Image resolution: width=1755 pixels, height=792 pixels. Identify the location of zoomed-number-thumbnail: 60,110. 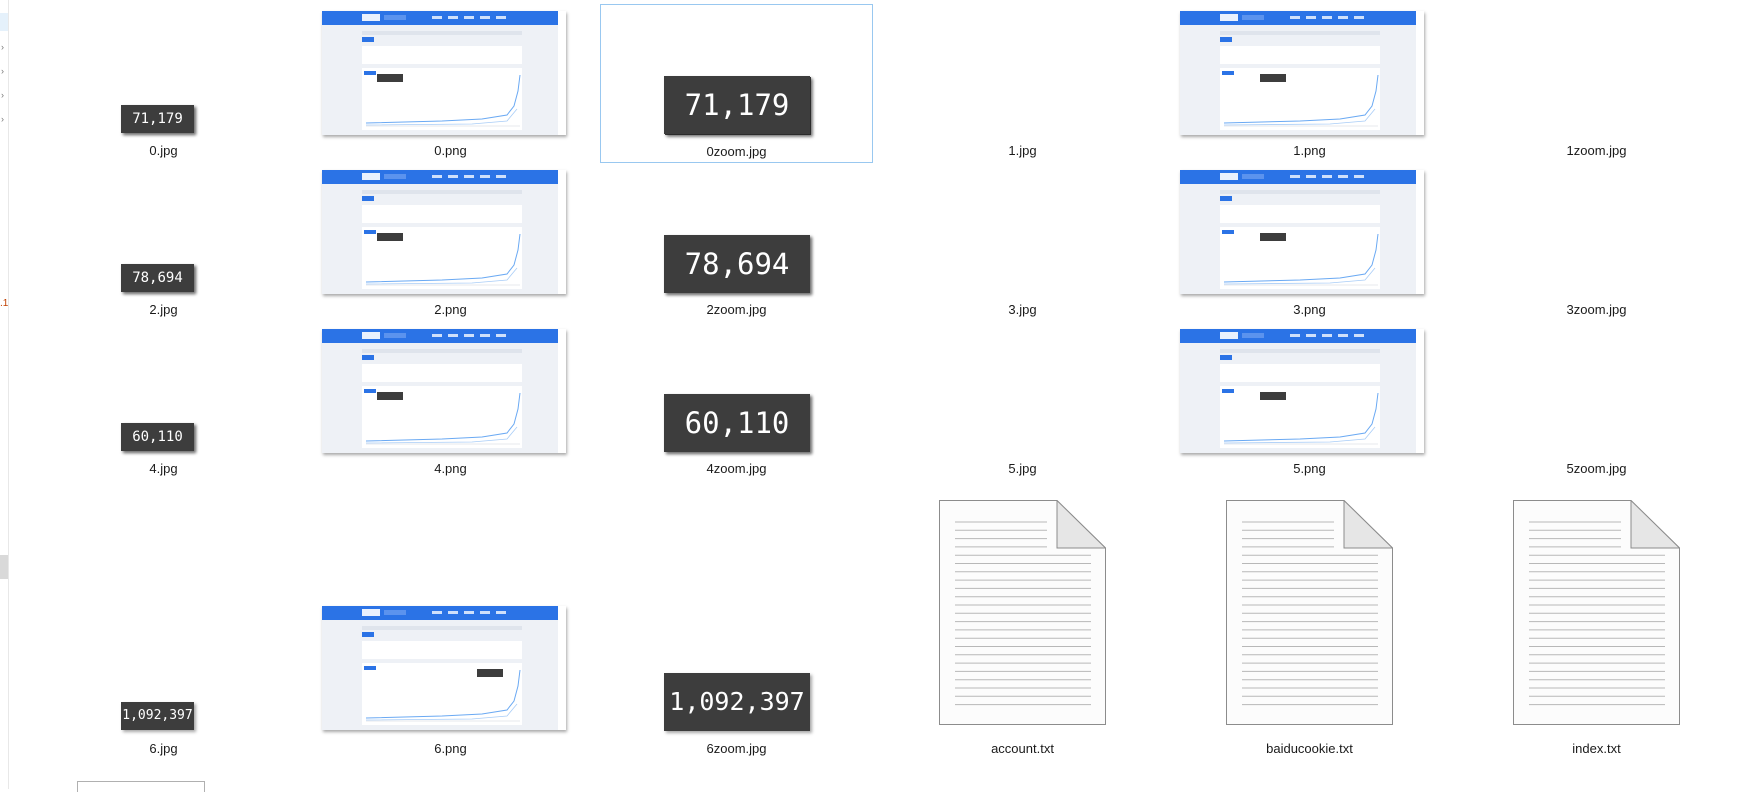
(737, 423).